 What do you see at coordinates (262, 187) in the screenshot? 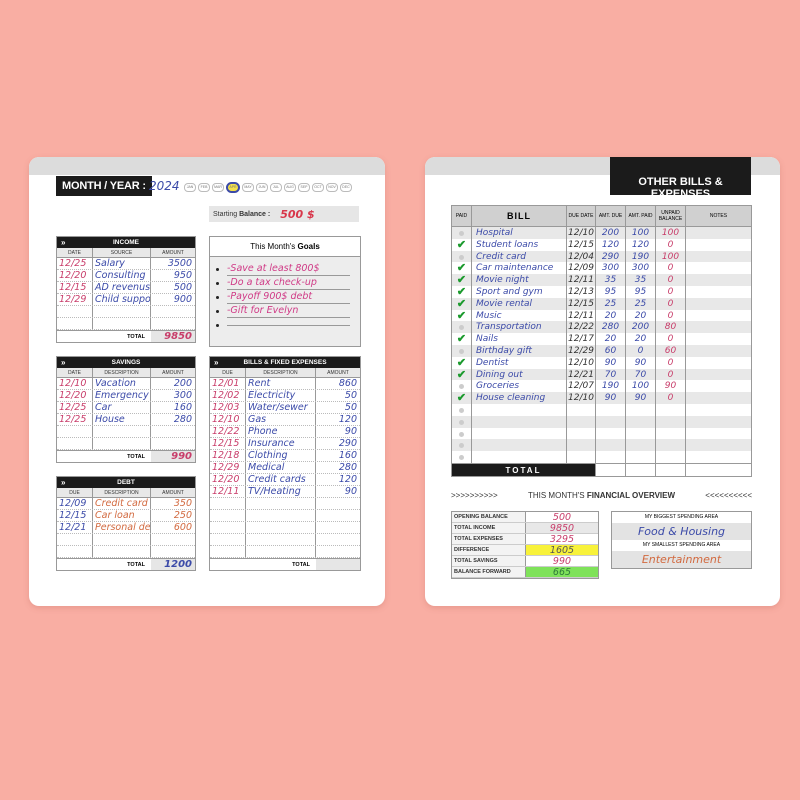
I see `month-chip-jun: JUN` at bounding box center [262, 187].